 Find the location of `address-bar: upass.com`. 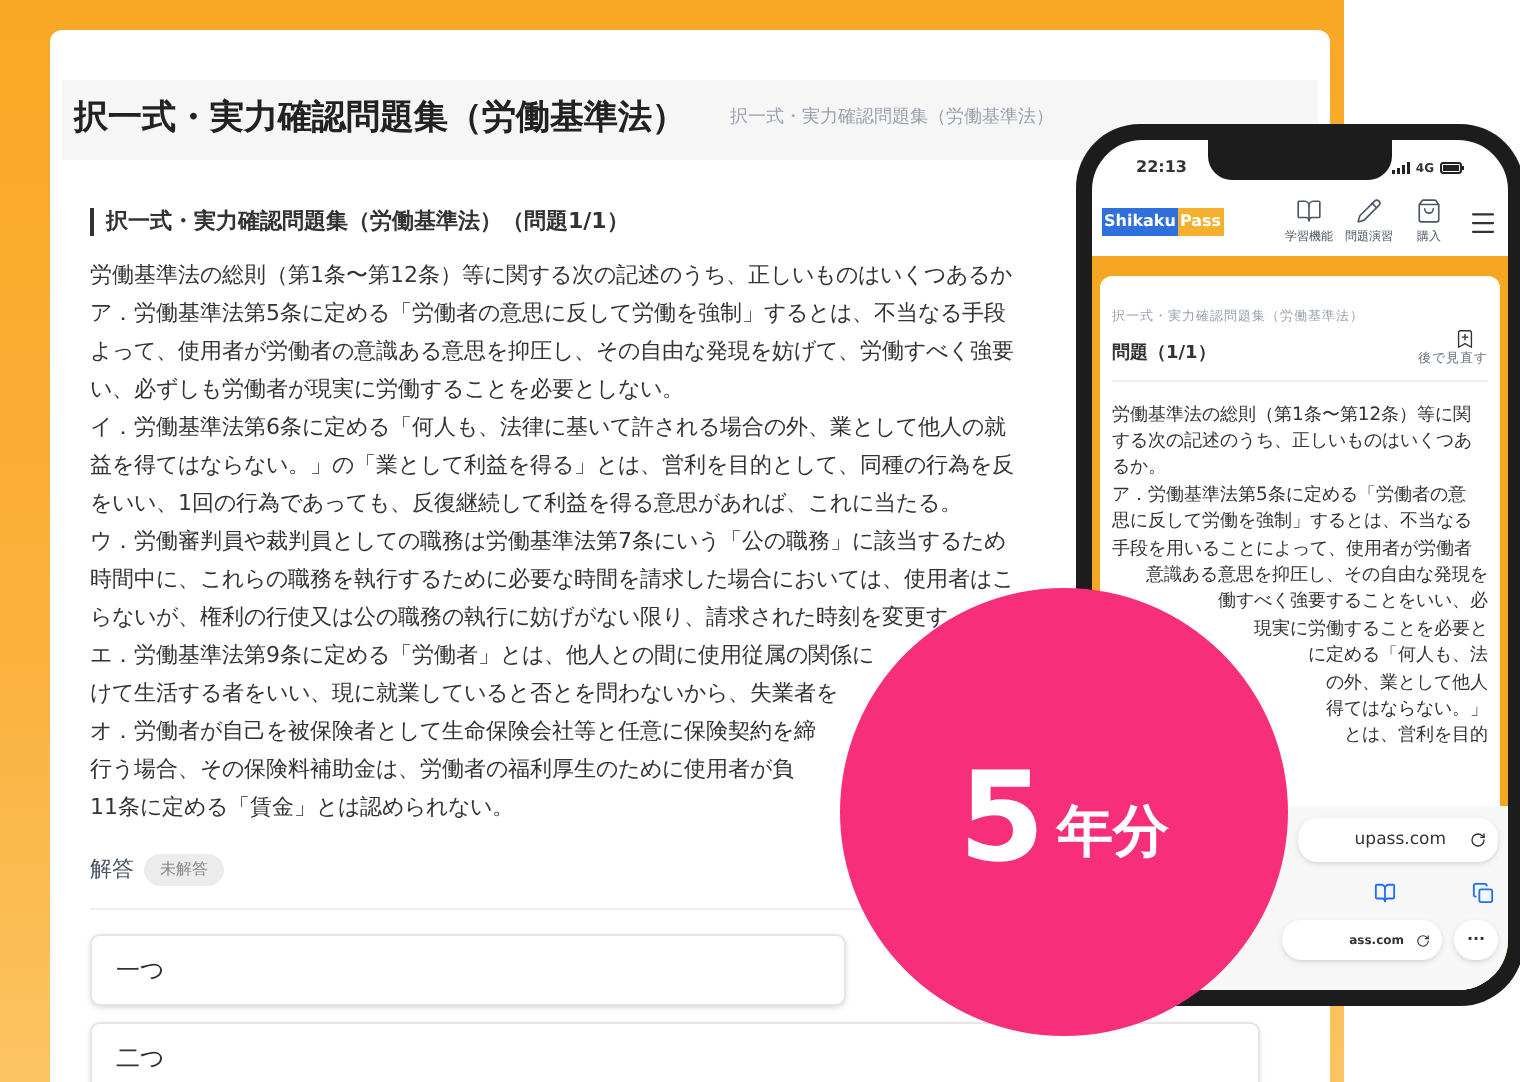

address-bar: upass.com is located at coordinates (1398, 840).